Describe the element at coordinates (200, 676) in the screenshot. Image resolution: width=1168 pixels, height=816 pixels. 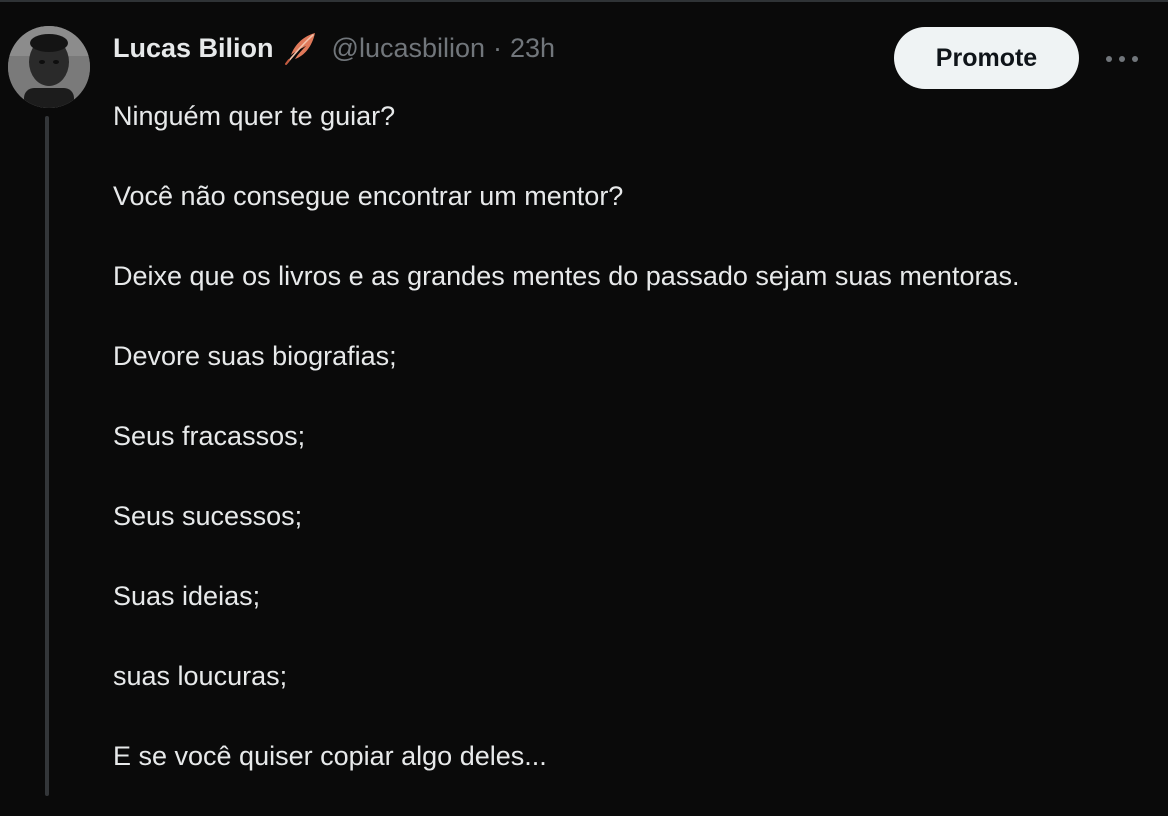
I see `tweet-line: suas loucuras;` at that location.